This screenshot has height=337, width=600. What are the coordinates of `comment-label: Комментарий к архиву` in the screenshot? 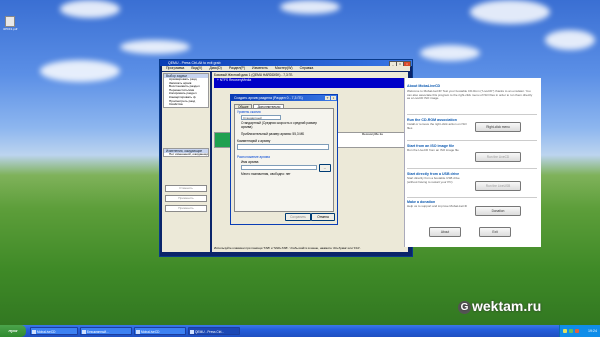 It's located at (254, 141).